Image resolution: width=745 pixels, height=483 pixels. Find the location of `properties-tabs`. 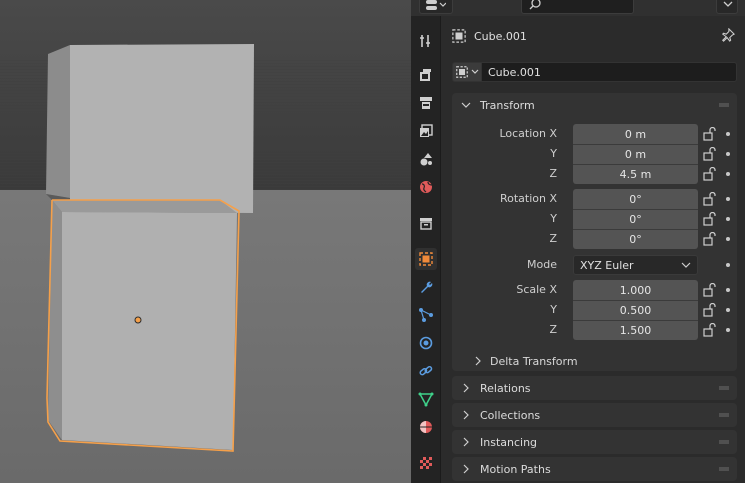

properties-tabs is located at coordinates (426, 249).